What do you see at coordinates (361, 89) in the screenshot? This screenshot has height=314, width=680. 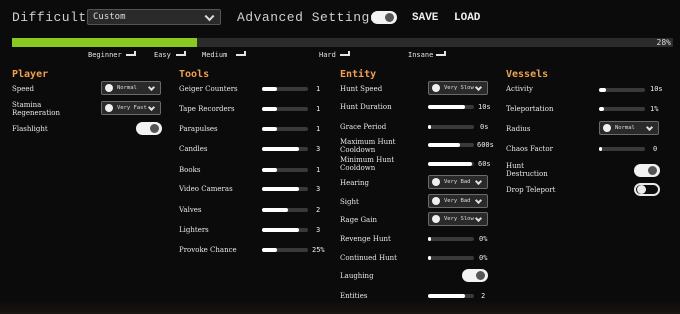 I see `hunt-speed-label: Hunt Speed` at bounding box center [361, 89].